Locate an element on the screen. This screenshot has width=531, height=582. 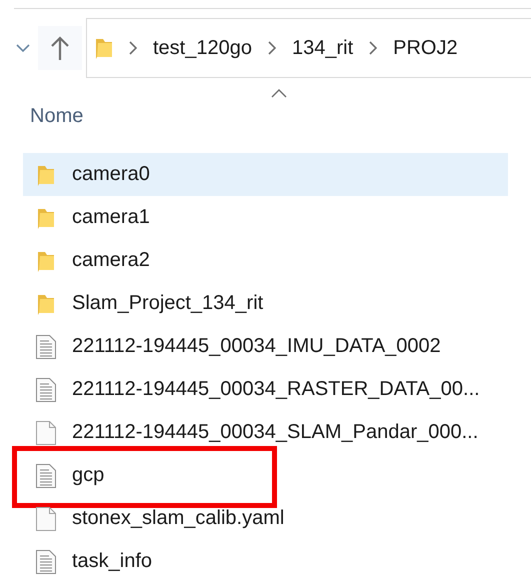
up-button is located at coordinates (60, 48).